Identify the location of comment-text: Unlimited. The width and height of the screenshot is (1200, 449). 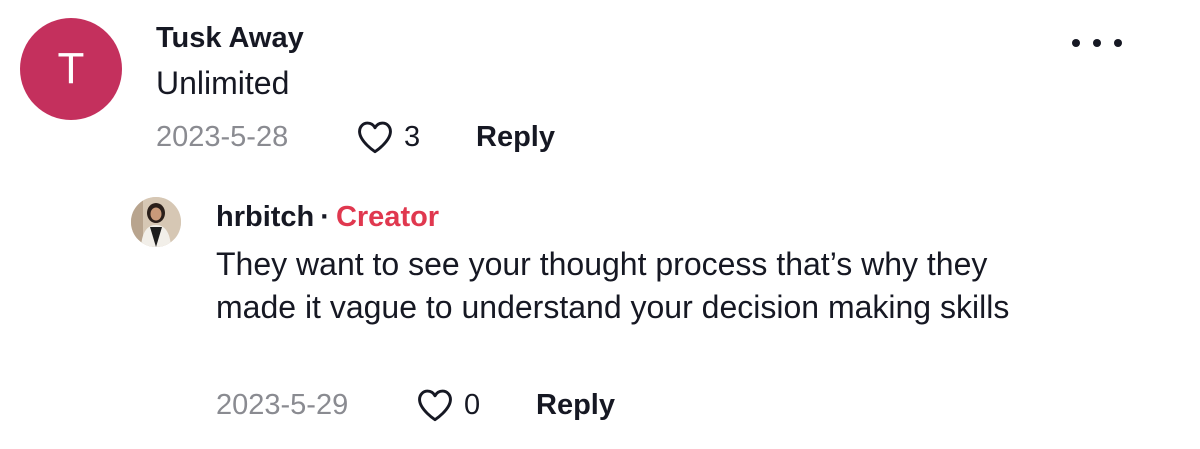
(223, 83).